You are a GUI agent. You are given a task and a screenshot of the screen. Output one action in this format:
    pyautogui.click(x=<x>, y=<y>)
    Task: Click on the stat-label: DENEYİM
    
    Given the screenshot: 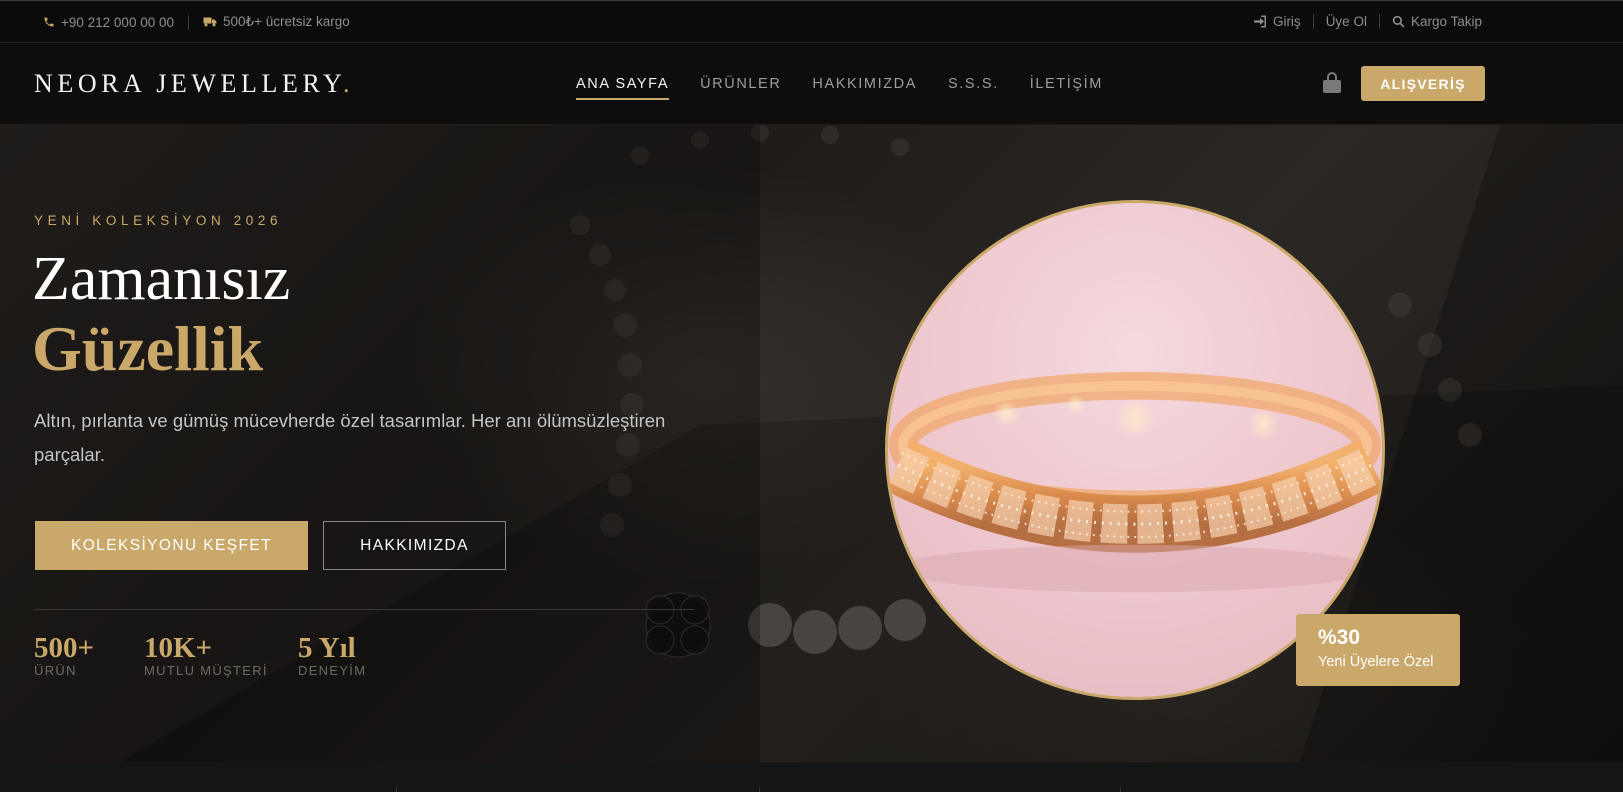 What is the action you would take?
    pyautogui.click(x=332, y=670)
    